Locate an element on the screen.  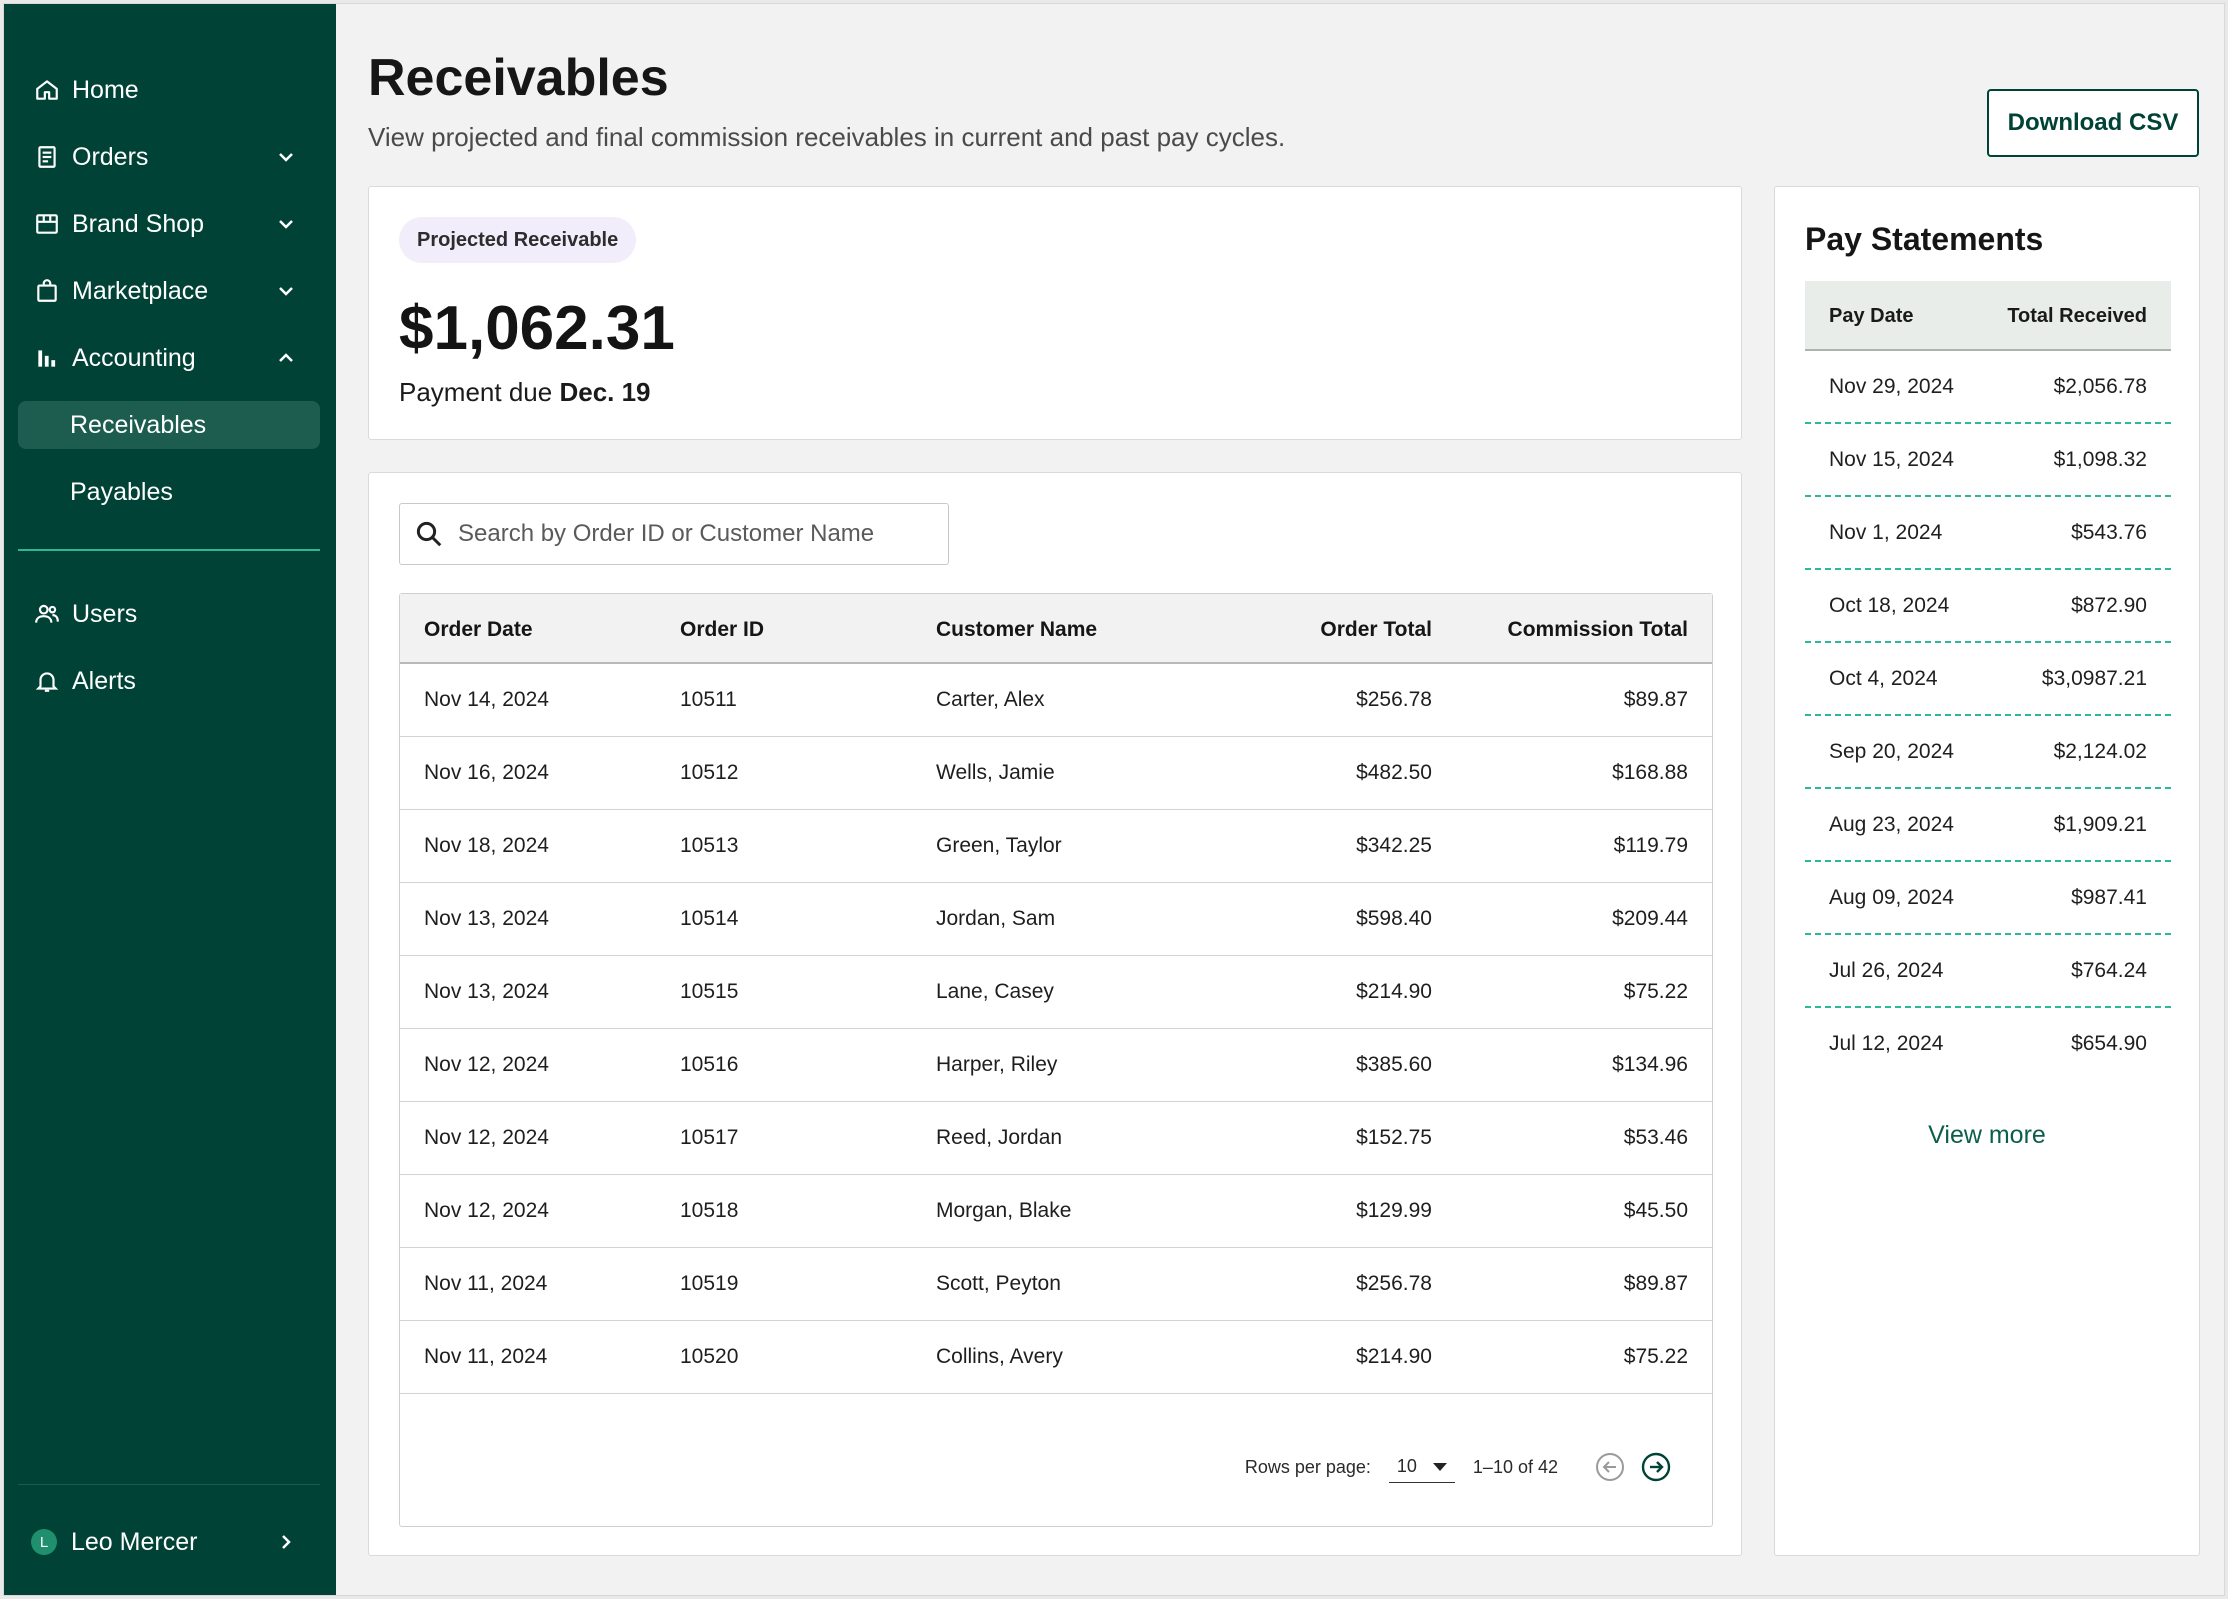
next-page-button is located at coordinates (1656, 1467).